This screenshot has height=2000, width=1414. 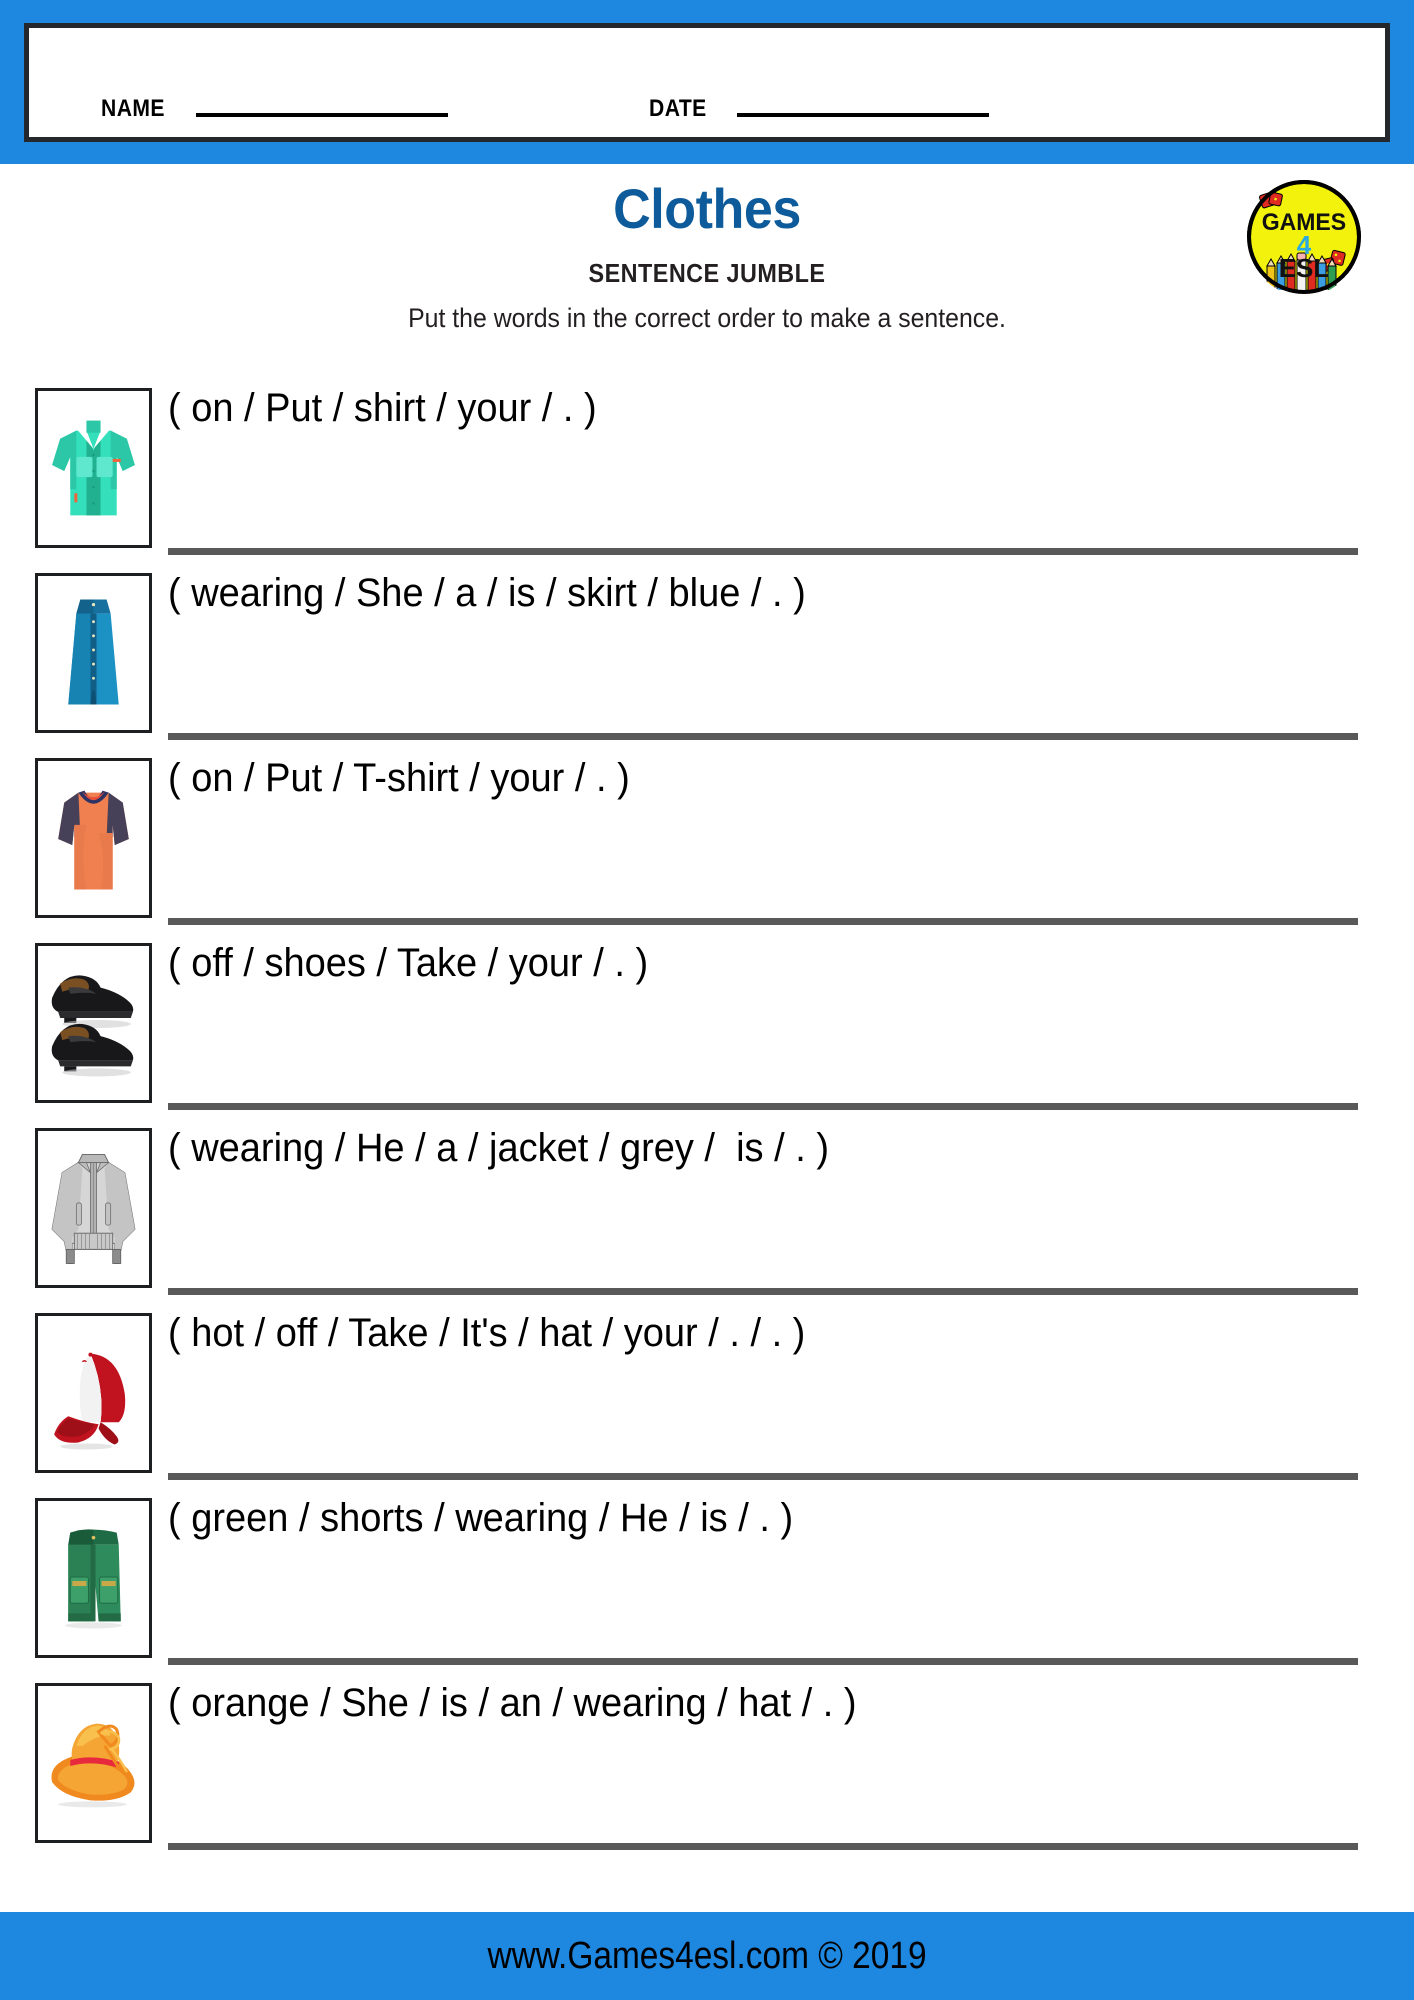 I want to click on sentence-jumble-prompt: ( on / Put / T-shirt / your / . ), so click(x=399, y=778).